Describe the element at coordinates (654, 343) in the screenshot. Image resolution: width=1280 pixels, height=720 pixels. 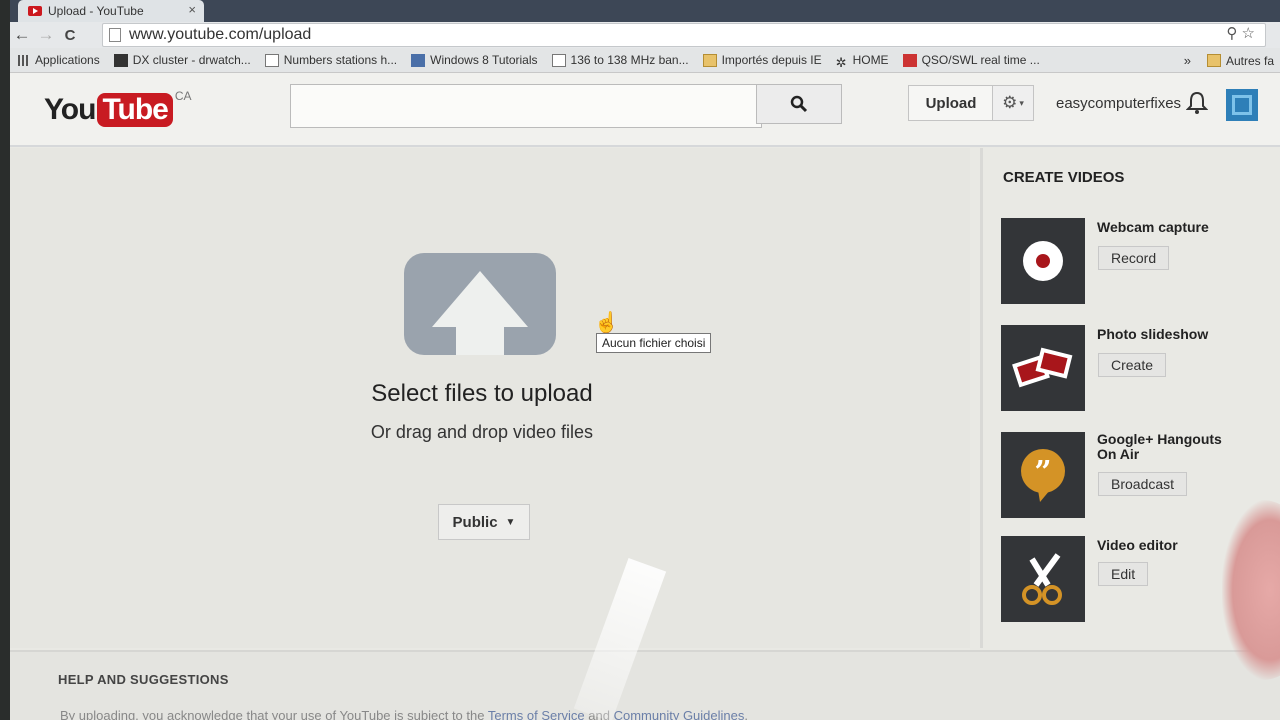
I see `file-tooltip: Aucun fichier choisi` at that location.